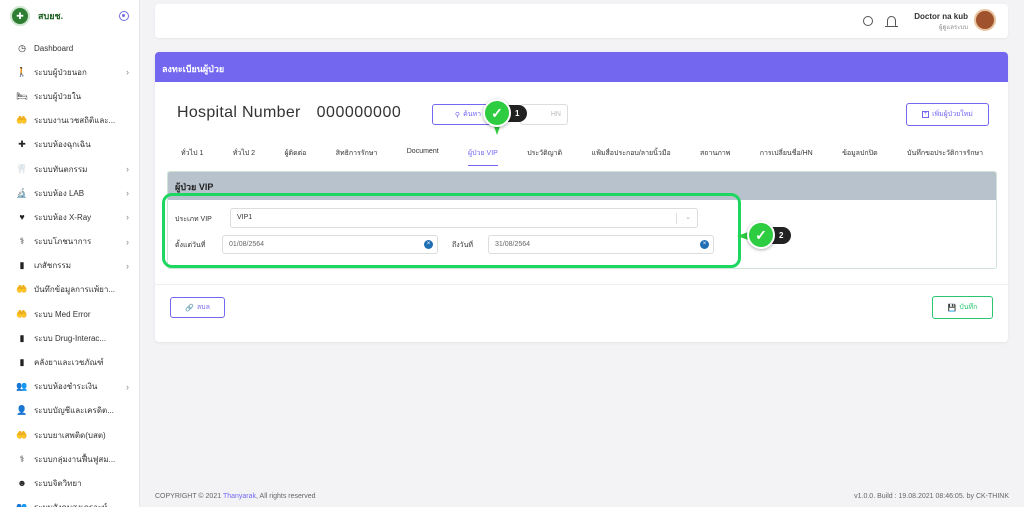  What do you see at coordinates (630, 155) in the screenshot?
I see `tab-item: แฟ้มสื่อประกอบ/ลายนิ้วมือ` at bounding box center [630, 155].